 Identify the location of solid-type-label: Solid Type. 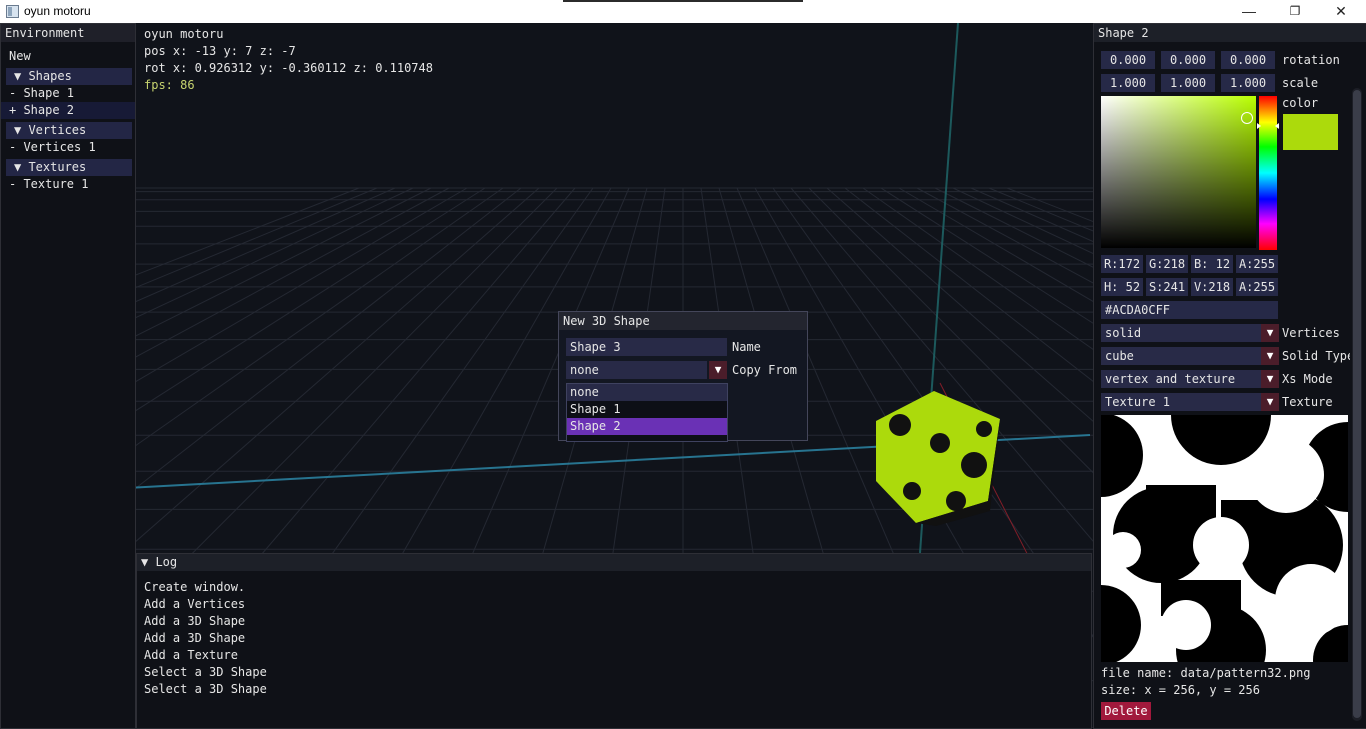
(1316, 356).